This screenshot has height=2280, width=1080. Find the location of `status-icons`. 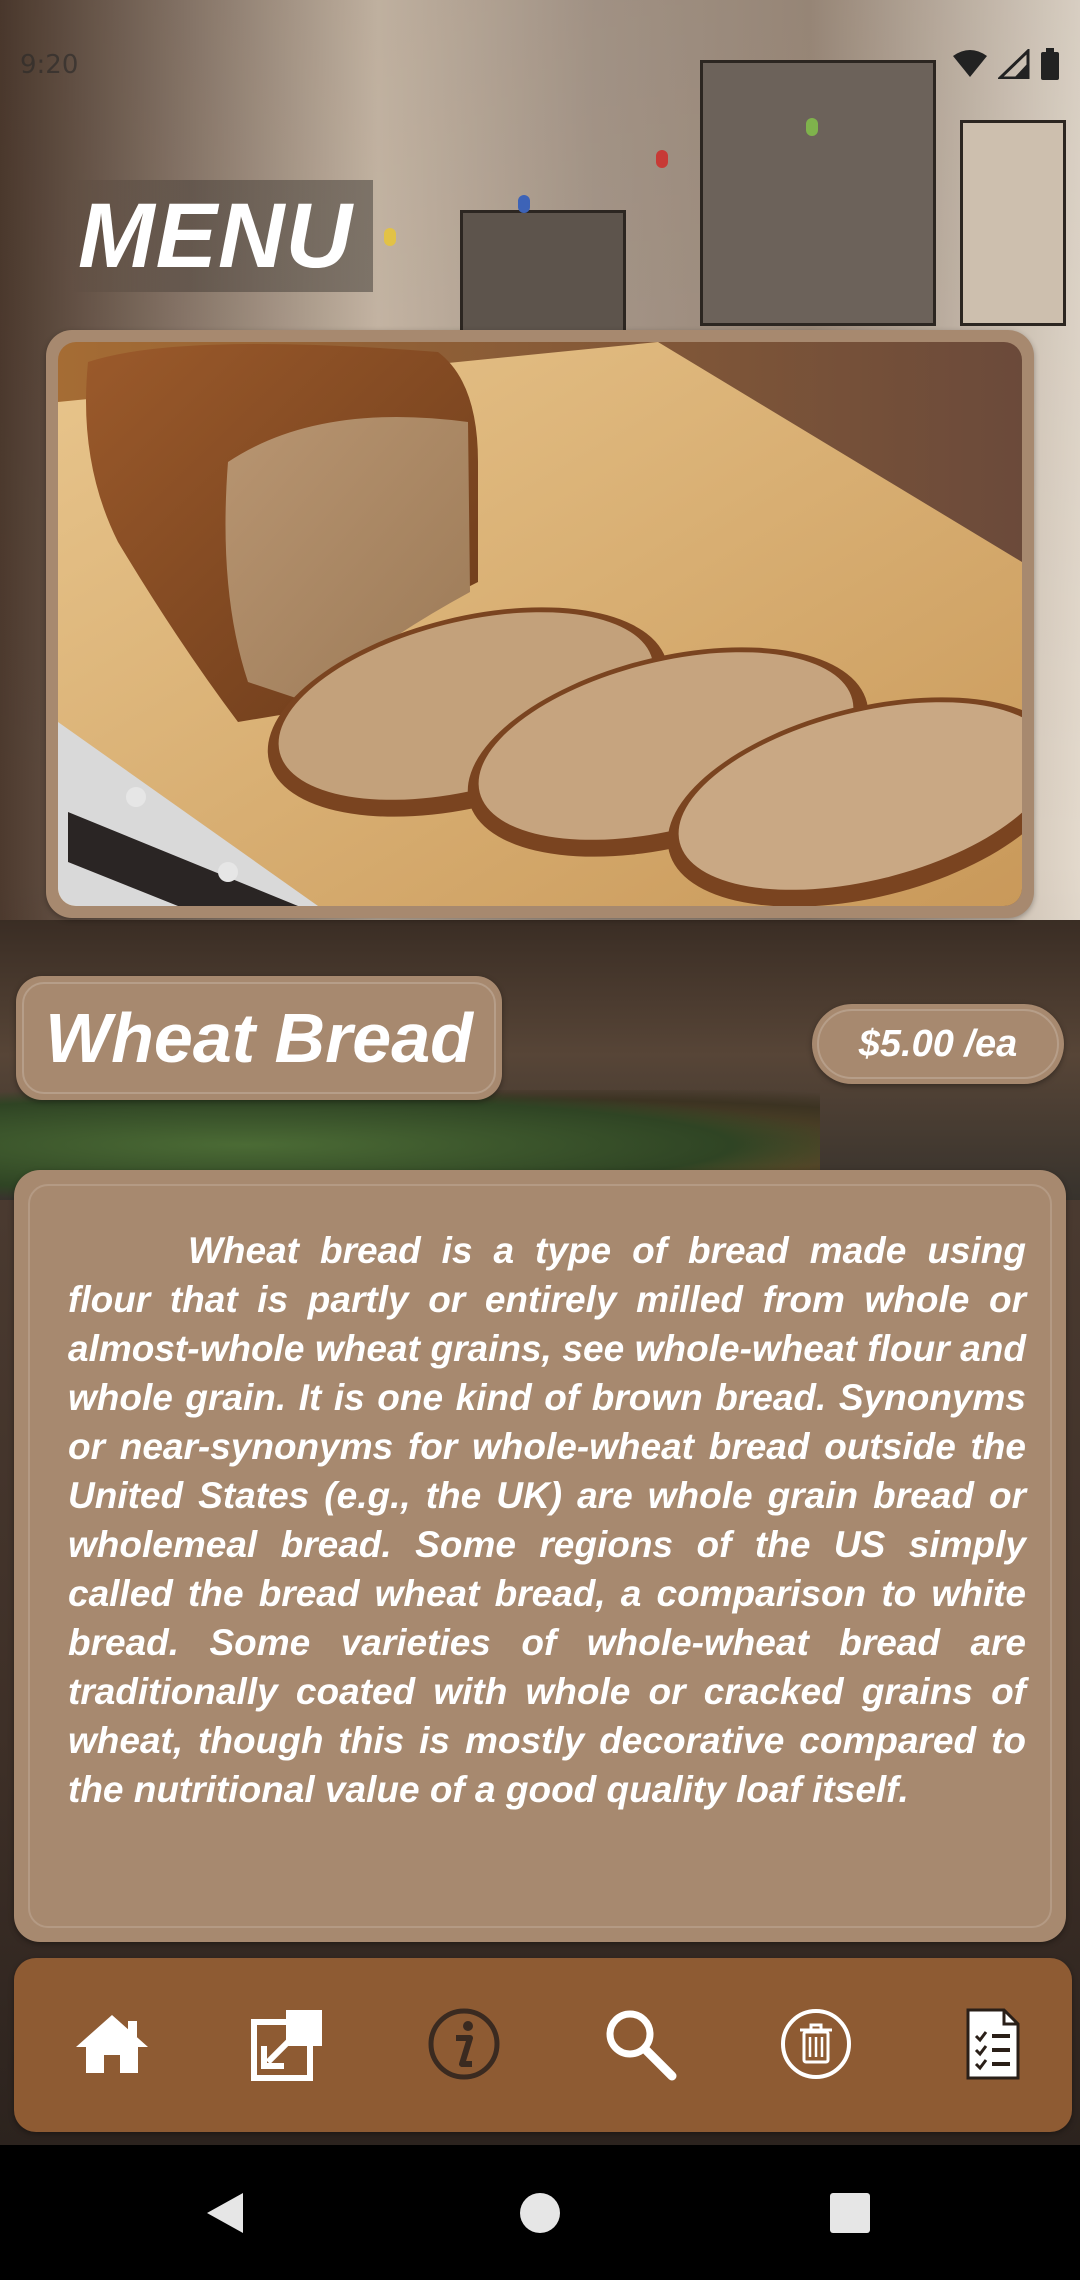

status-icons is located at coordinates (1006, 65).